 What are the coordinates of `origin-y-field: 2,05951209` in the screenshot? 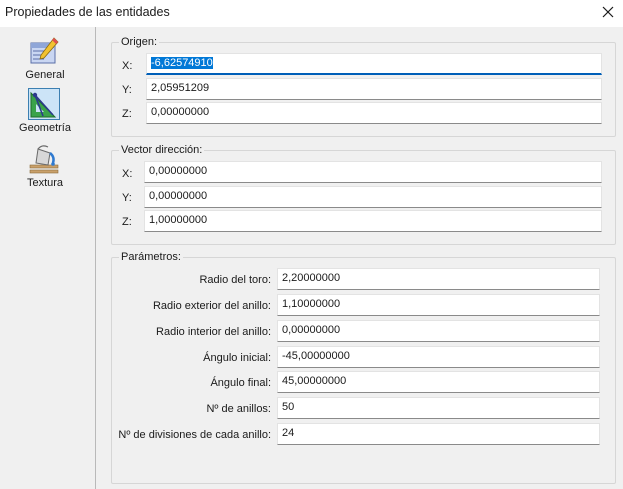 It's located at (374, 89).